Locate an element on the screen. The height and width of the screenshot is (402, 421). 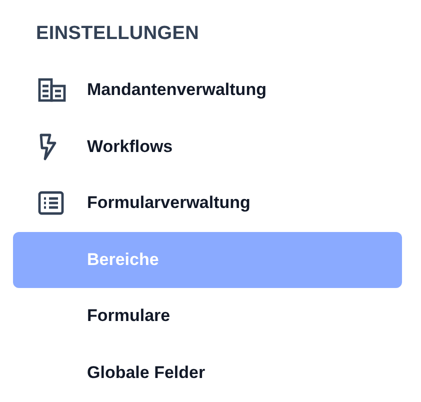
menu-item: Mandantenverwaltung is located at coordinates (207, 90).